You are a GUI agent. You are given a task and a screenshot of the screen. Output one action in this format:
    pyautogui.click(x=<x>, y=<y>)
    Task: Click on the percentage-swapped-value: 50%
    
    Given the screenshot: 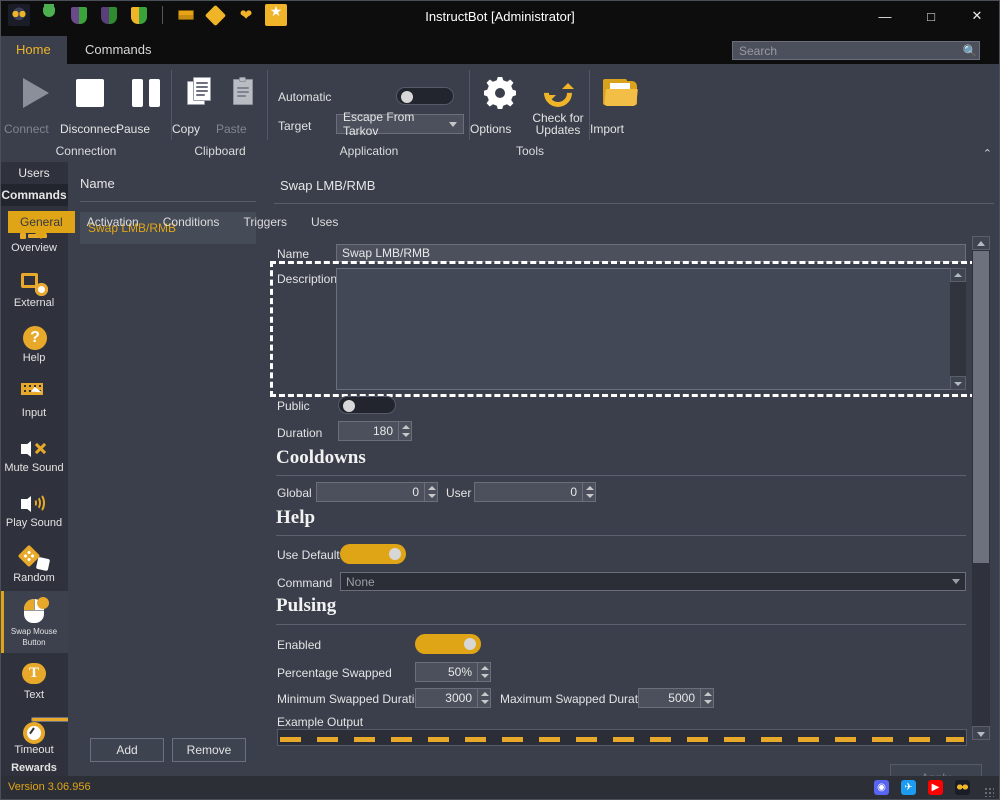 What is the action you would take?
    pyautogui.click(x=446, y=672)
    